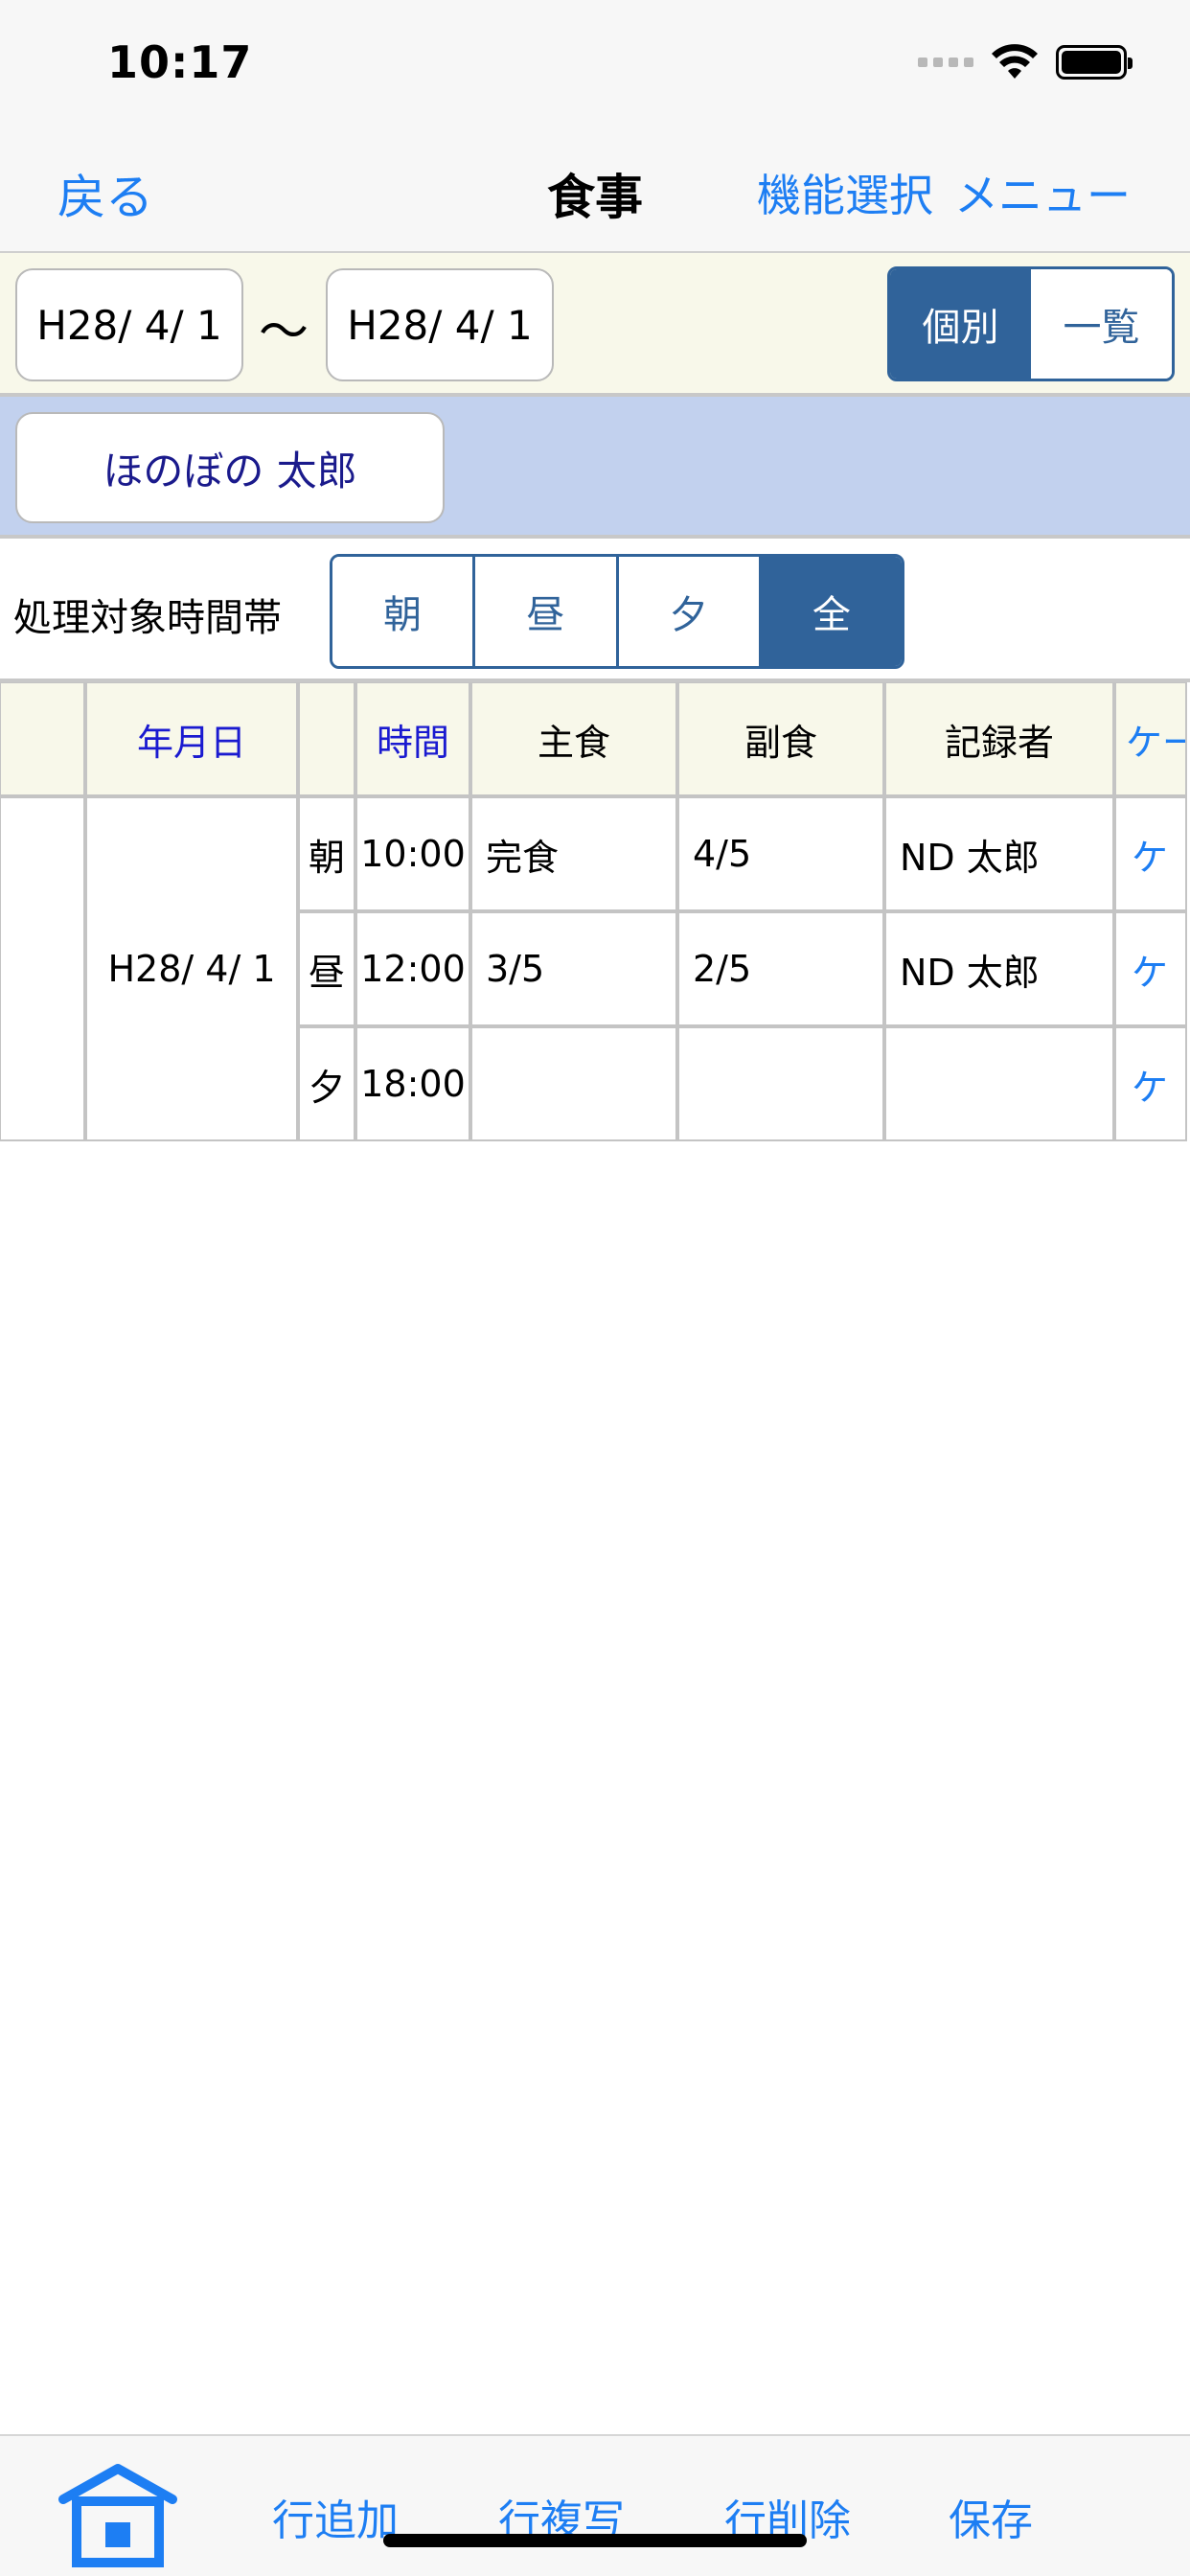 The width and height of the screenshot is (1190, 2576). What do you see at coordinates (326, 1084) in the screenshot?
I see `row-3-period: 夕` at bounding box center [326, 1084].